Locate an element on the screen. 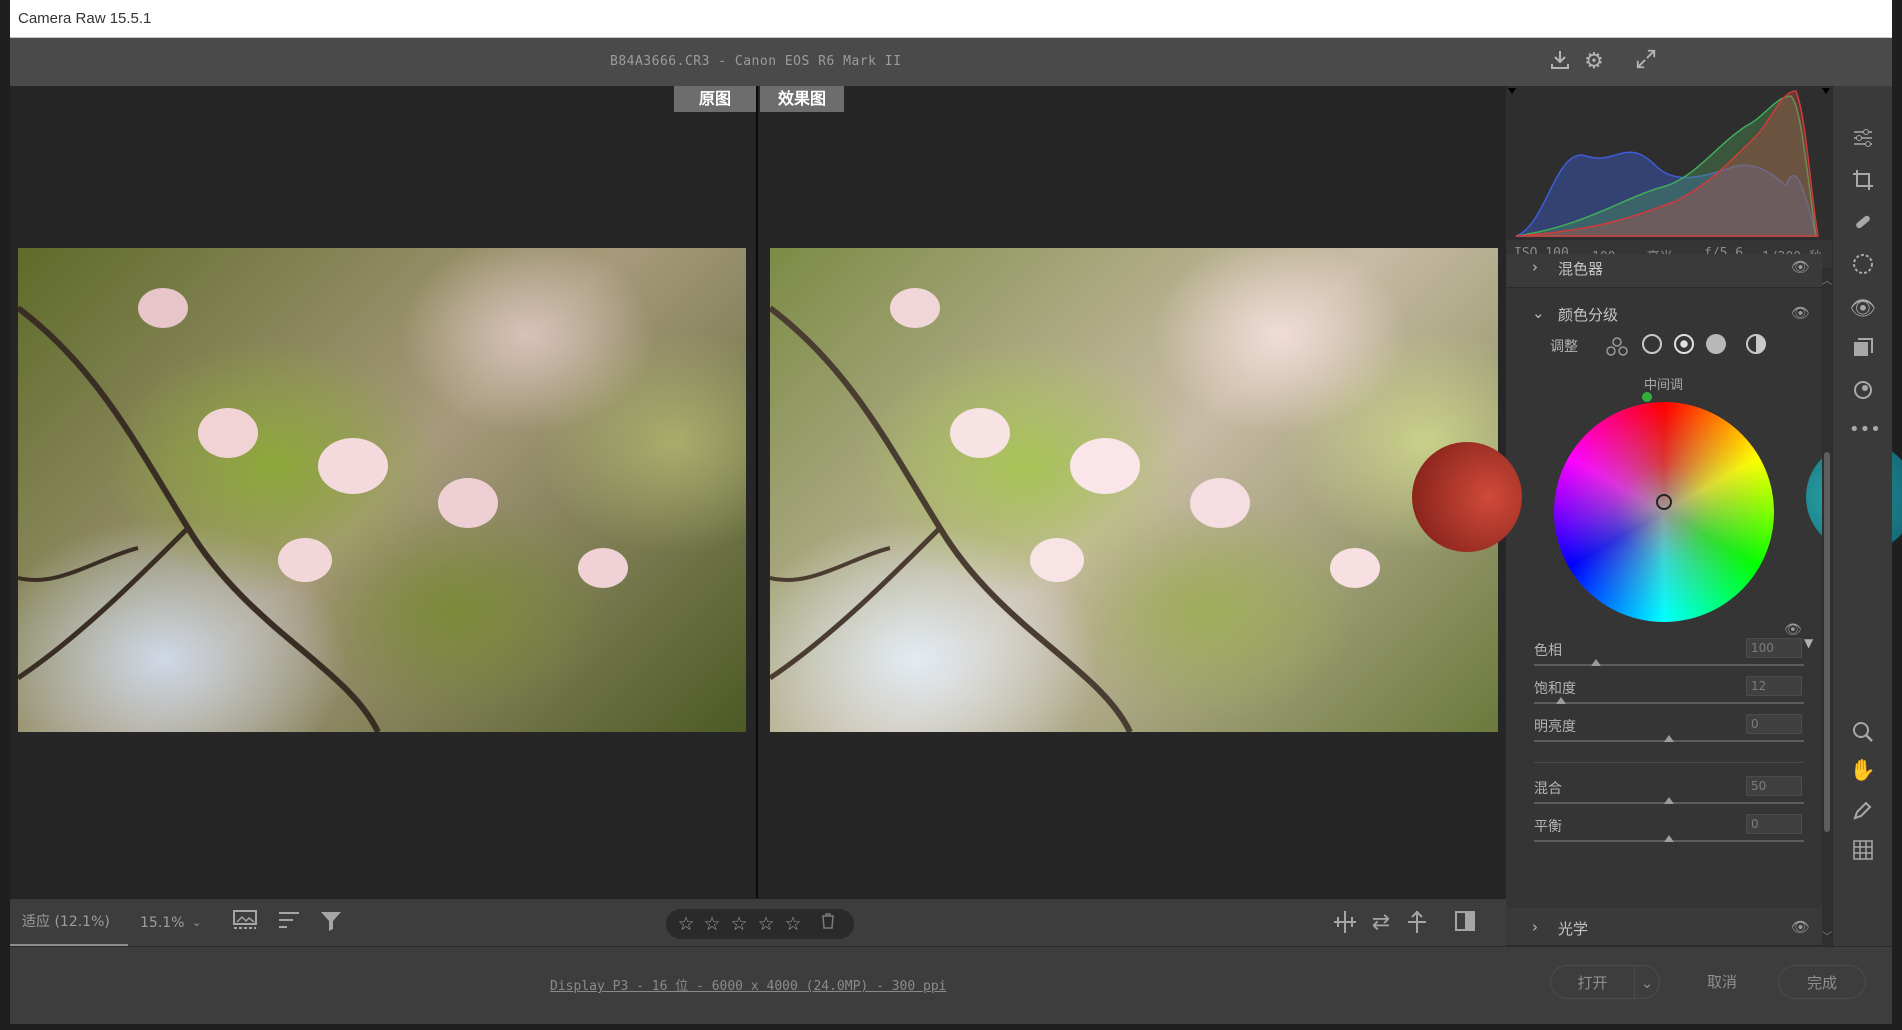 Image resolution: width=1902 pixels, height=1030 pixels. slider-label: 混合 is located at coordinates (1548, 789).